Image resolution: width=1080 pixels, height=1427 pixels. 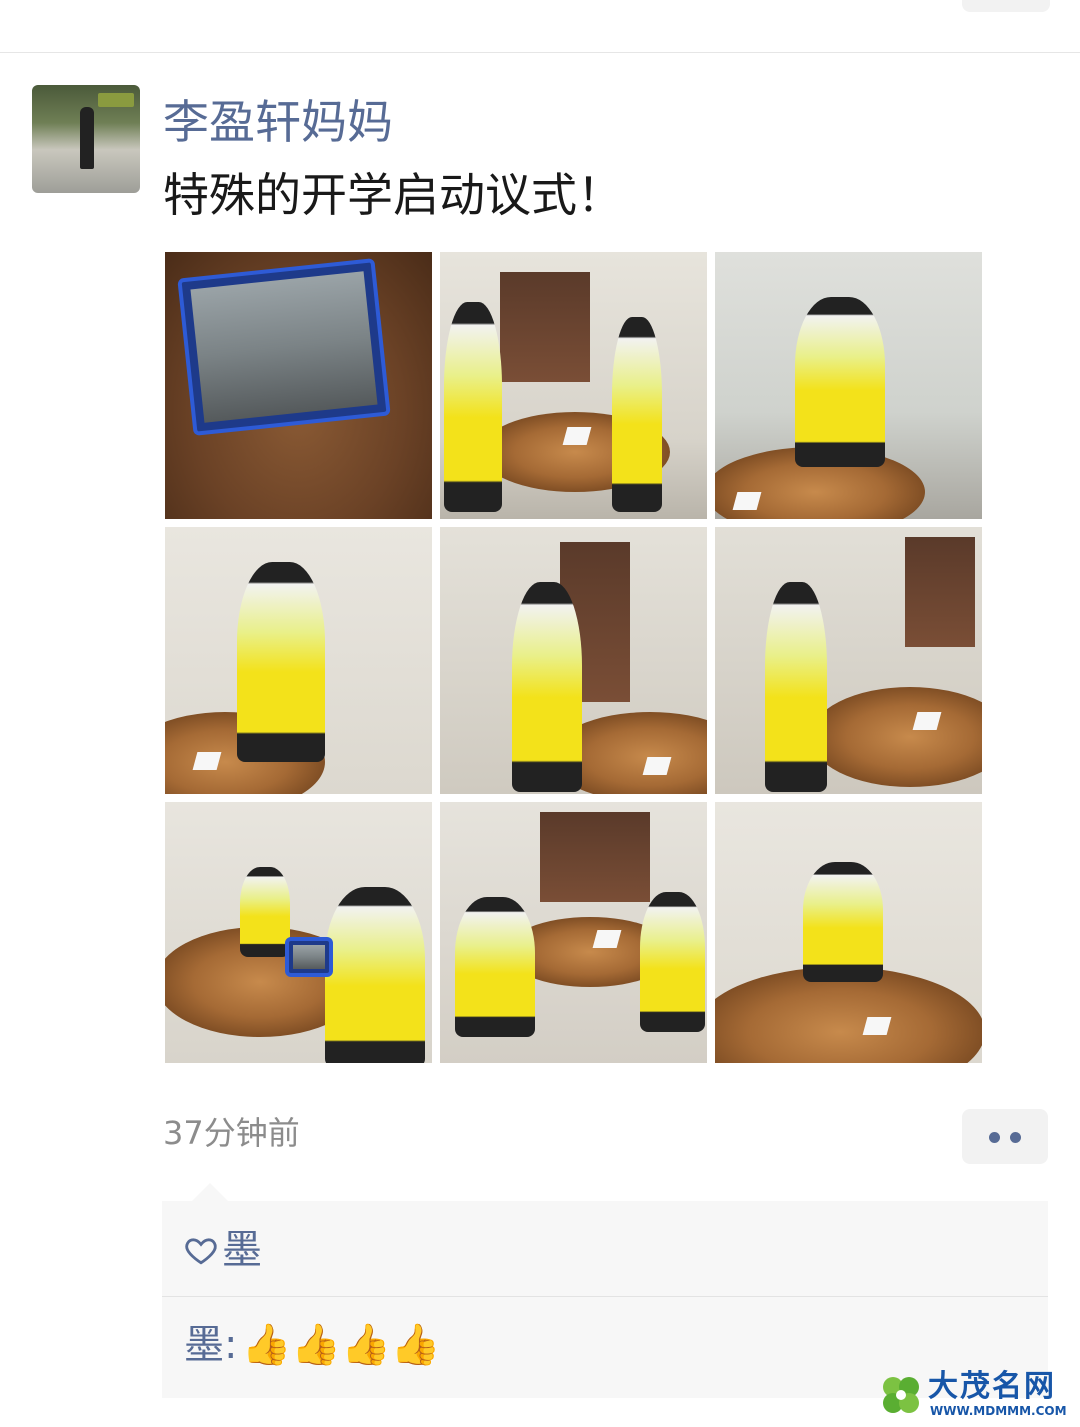 I want to click on avatar-sign, so click(x=116, y=100).